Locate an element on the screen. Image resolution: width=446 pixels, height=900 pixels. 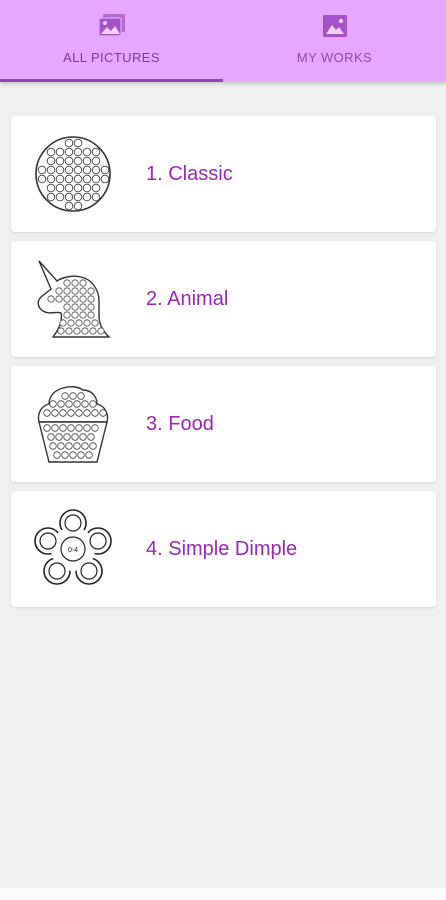
item-title: 2. Animal is located at coordinates (187, 299).